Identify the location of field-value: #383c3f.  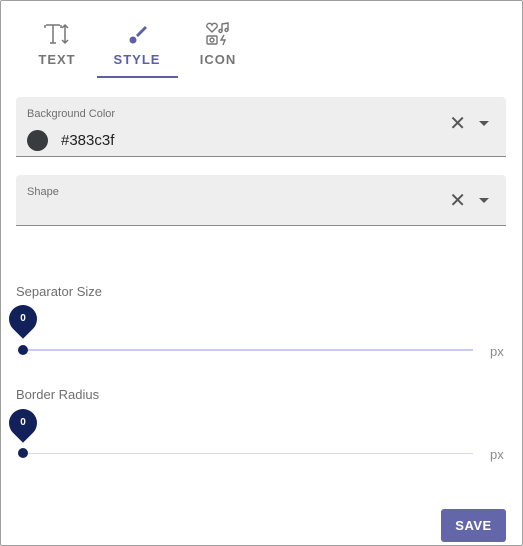
(88, 140).